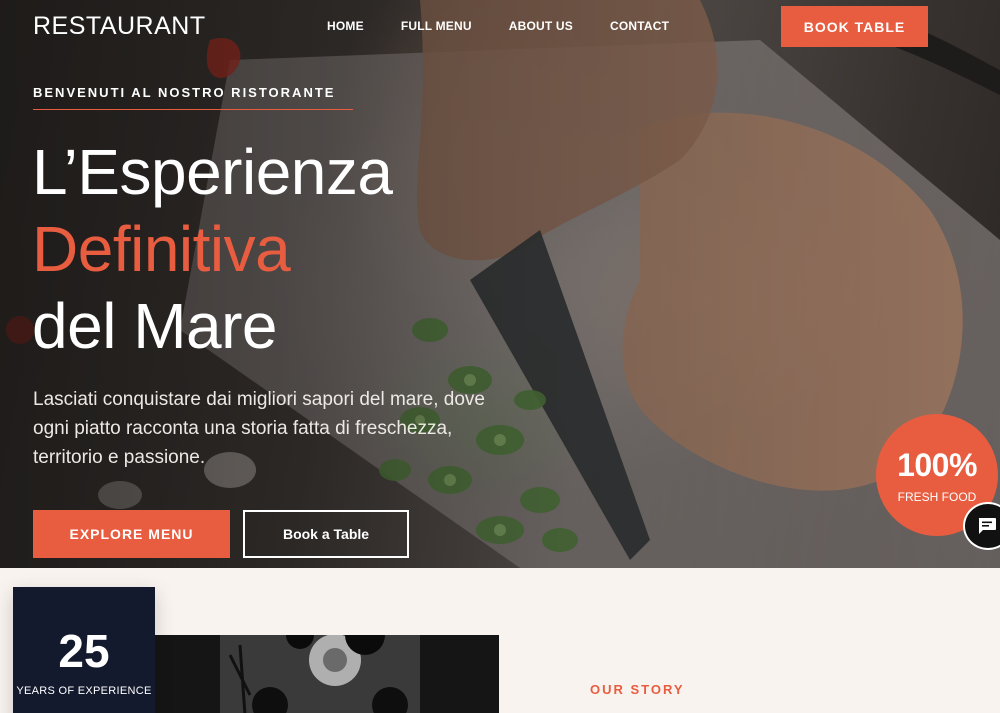  Describe the element at coordinates (854, 26) in the screenshot. I see `book-table-button: BOOK TABLE` at that location.